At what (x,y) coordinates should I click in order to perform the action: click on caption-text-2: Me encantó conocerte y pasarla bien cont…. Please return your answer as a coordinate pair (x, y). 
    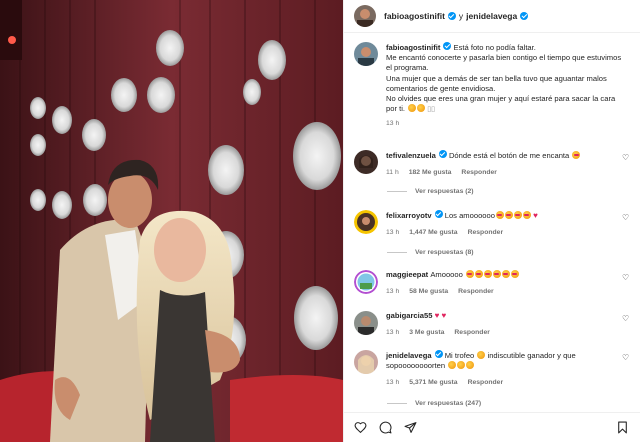
    Looking at the image, I should click on (504, 63).